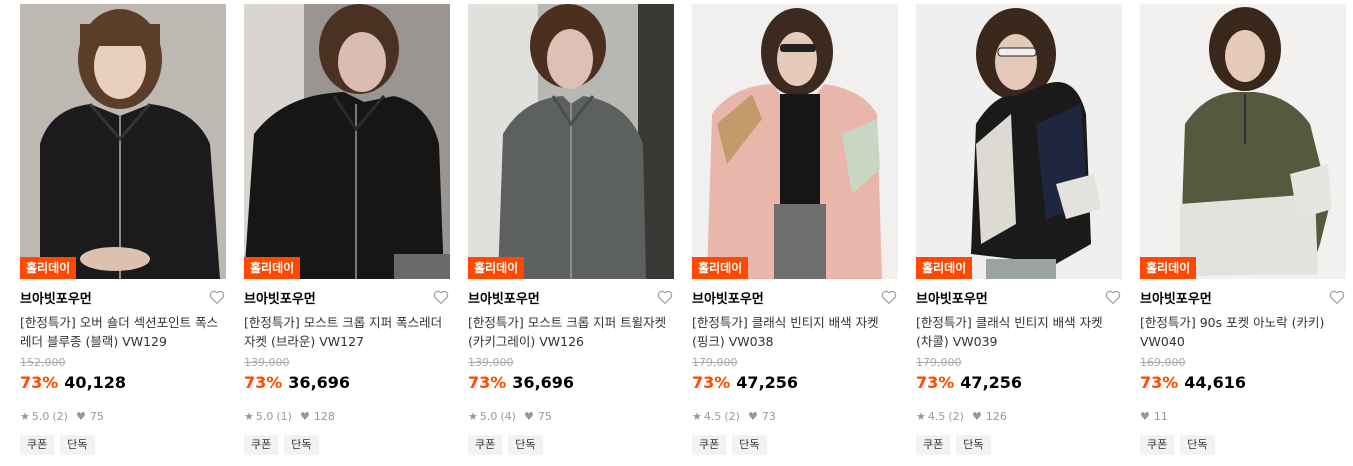 The width and height of the screenshot is (1353, 466). Describe the element at coordinates (1215, 382) in the screenshot. I see `sale-price: 44,616` at that location.